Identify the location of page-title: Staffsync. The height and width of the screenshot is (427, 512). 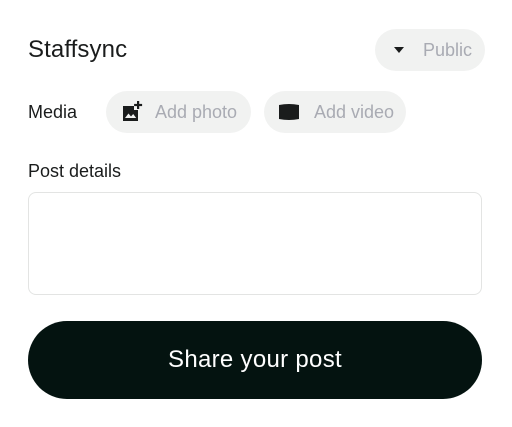
(78, 49).